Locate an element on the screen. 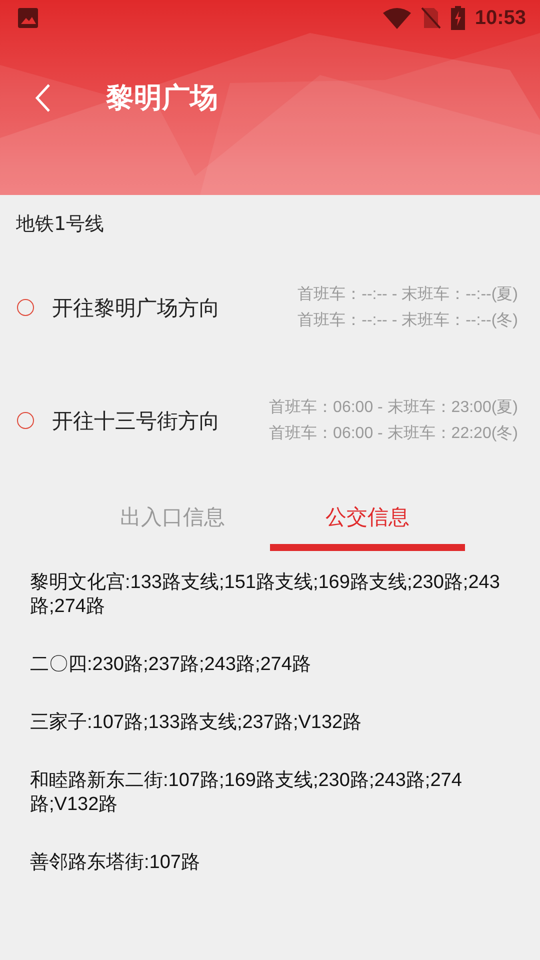 The height and width of the screenshot is (960, 540). status-time: 10:53 is located at coordinates (500, 18).